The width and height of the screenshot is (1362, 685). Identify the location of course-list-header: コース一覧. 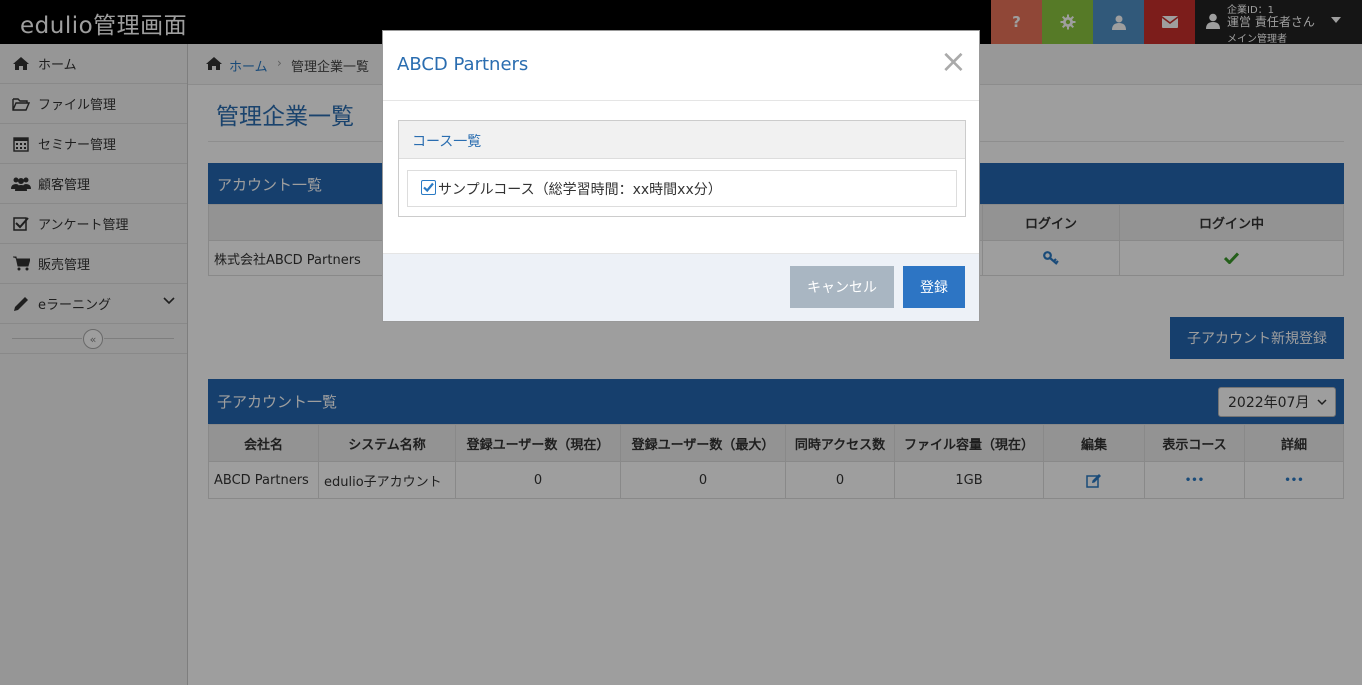
(682, 140).